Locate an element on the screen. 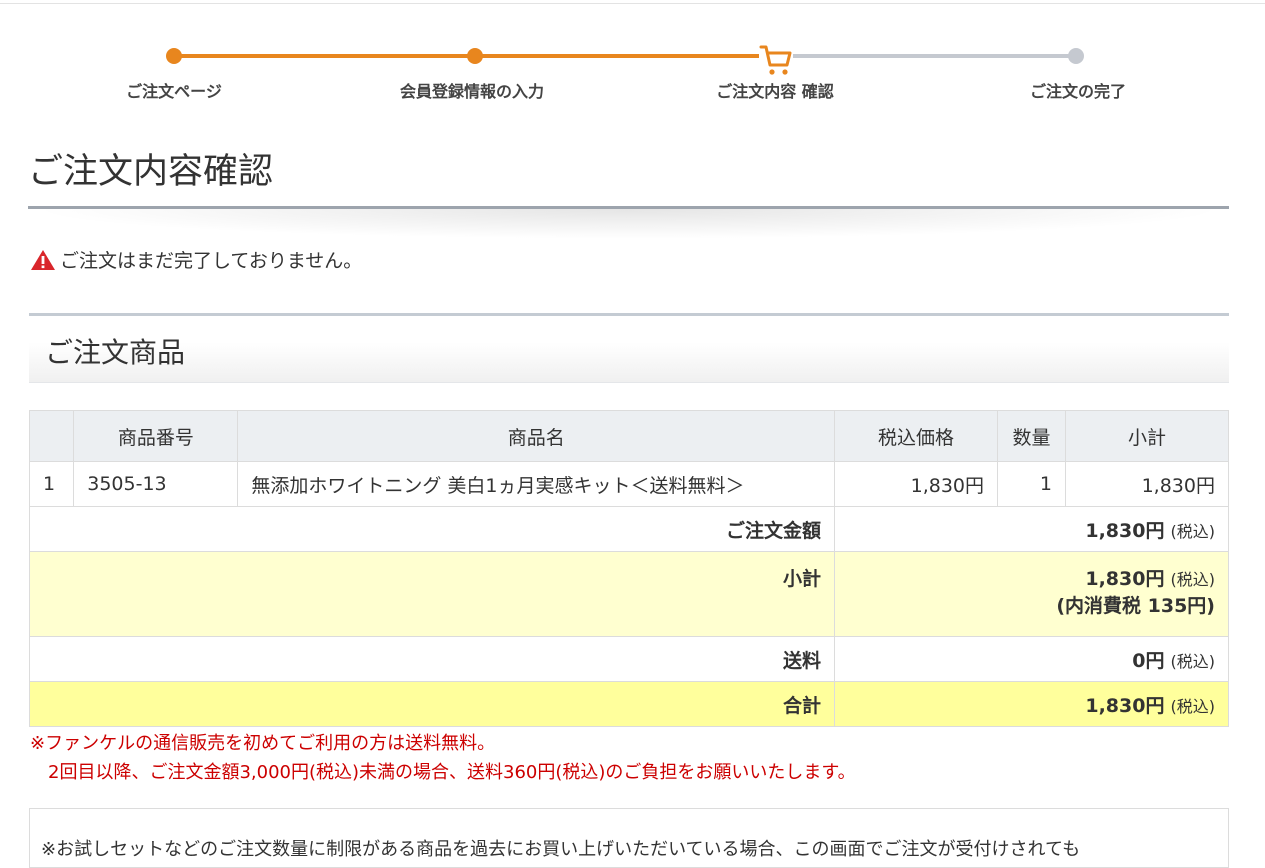 This screenshot has height=868, width=1265. col-header-product-name: 商品名 is located at coordinates (536, 436).